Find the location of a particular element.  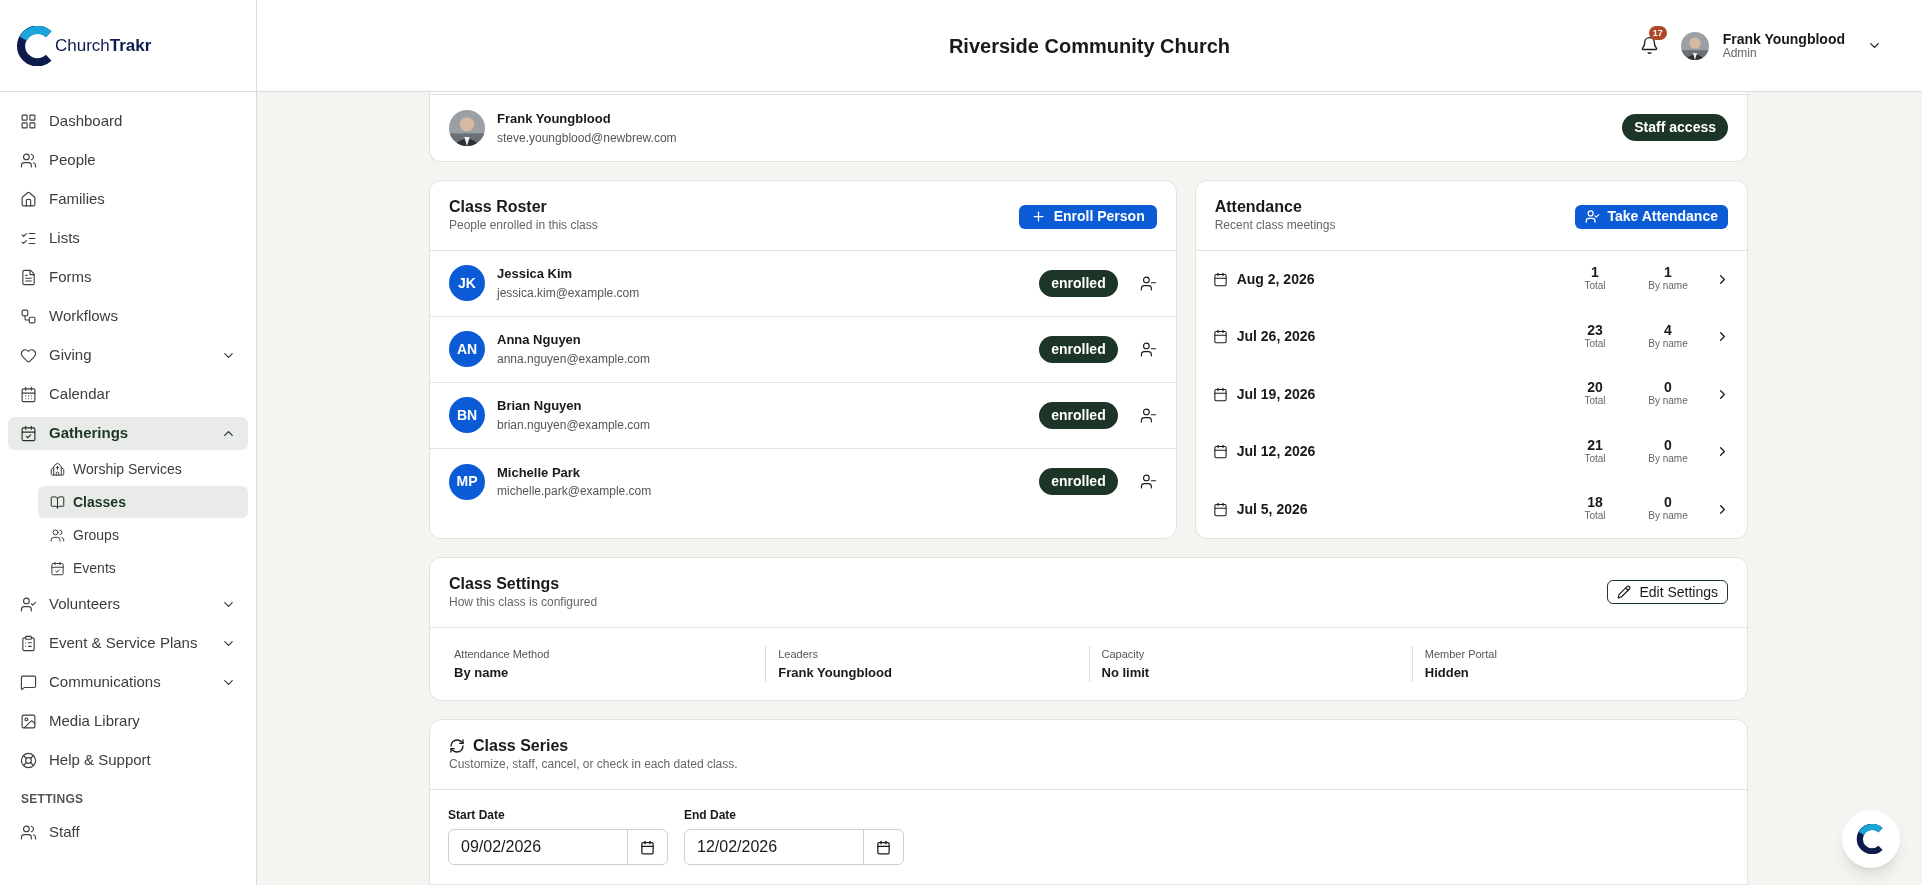

meeting-row: Jul 12, 2026 21 Total 0 By name is located at coordinates (1471, 452).